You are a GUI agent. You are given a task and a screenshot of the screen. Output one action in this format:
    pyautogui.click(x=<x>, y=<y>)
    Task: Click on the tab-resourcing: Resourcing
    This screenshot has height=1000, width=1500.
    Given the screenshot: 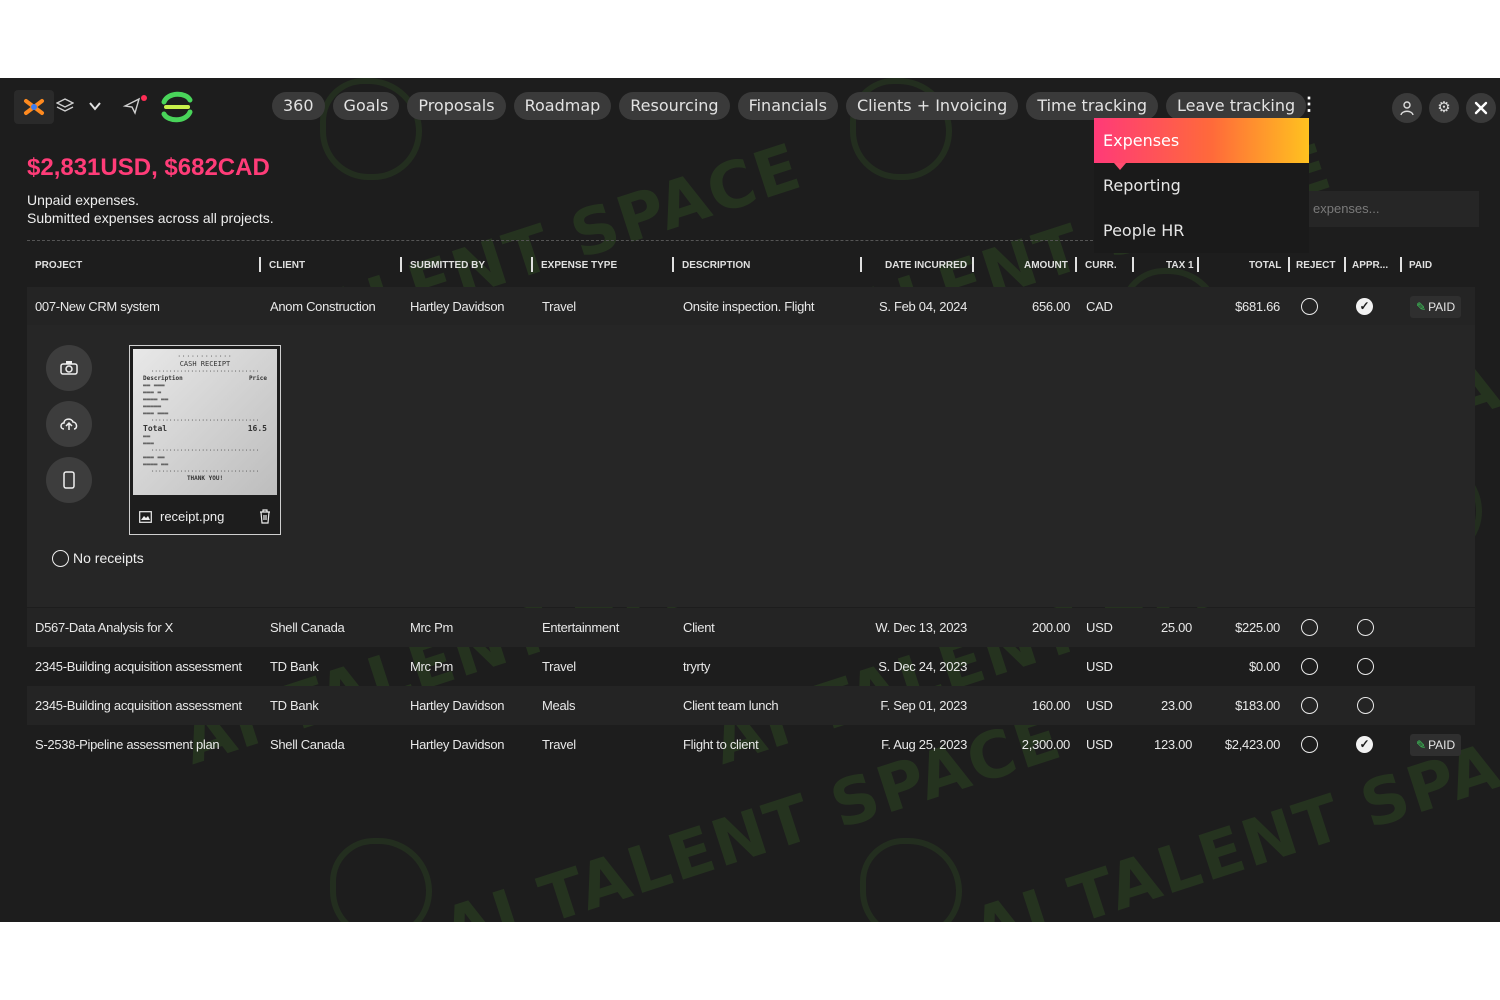 What is the action you would take?
    pyautogui.click(x=674, y=106)
    